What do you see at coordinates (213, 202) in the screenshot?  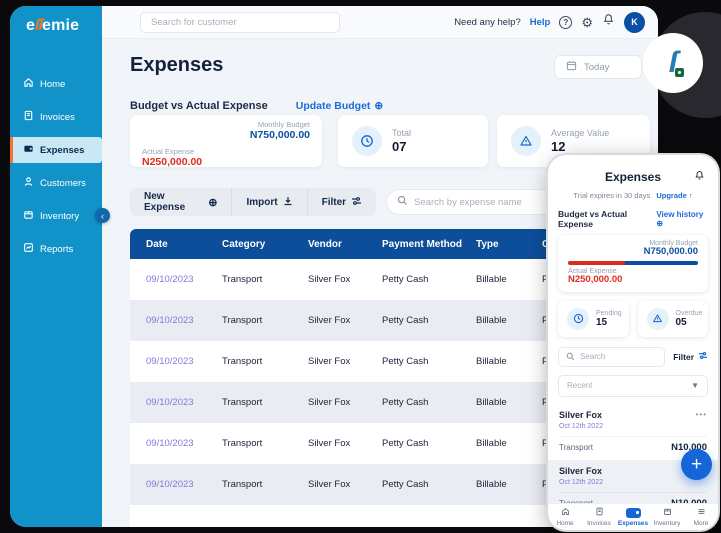 I see `plus-circle-icon: ⊕` at bounding box center [213, 202].